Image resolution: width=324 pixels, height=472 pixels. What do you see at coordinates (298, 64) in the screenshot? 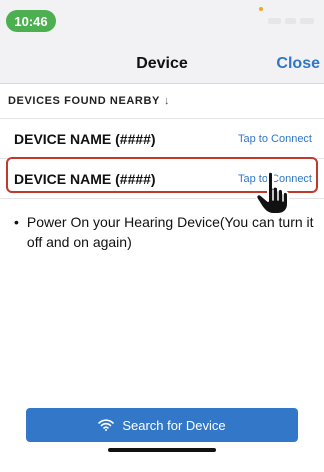
I see `close-button: Close` at bounding box center [298, 64].